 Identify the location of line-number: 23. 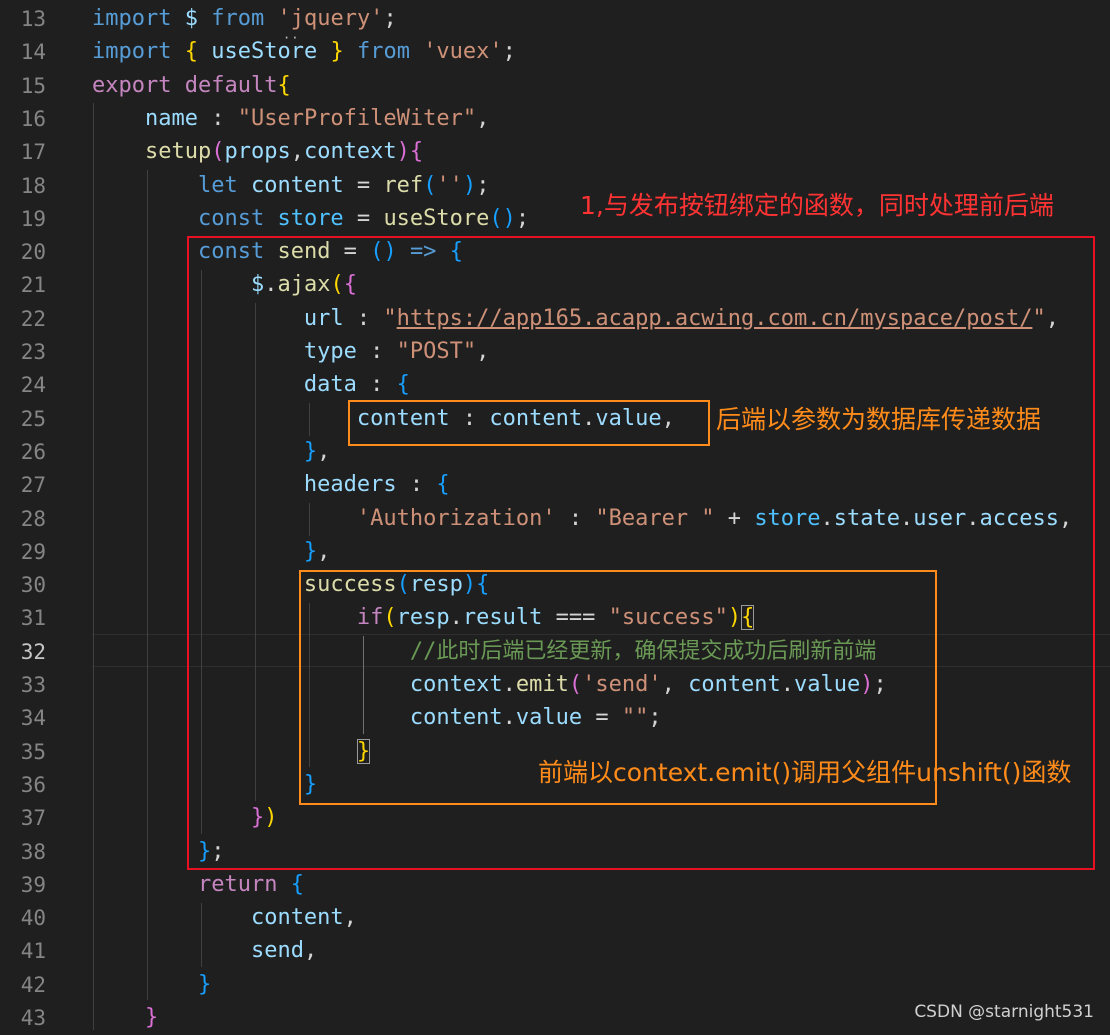
(23, 352).